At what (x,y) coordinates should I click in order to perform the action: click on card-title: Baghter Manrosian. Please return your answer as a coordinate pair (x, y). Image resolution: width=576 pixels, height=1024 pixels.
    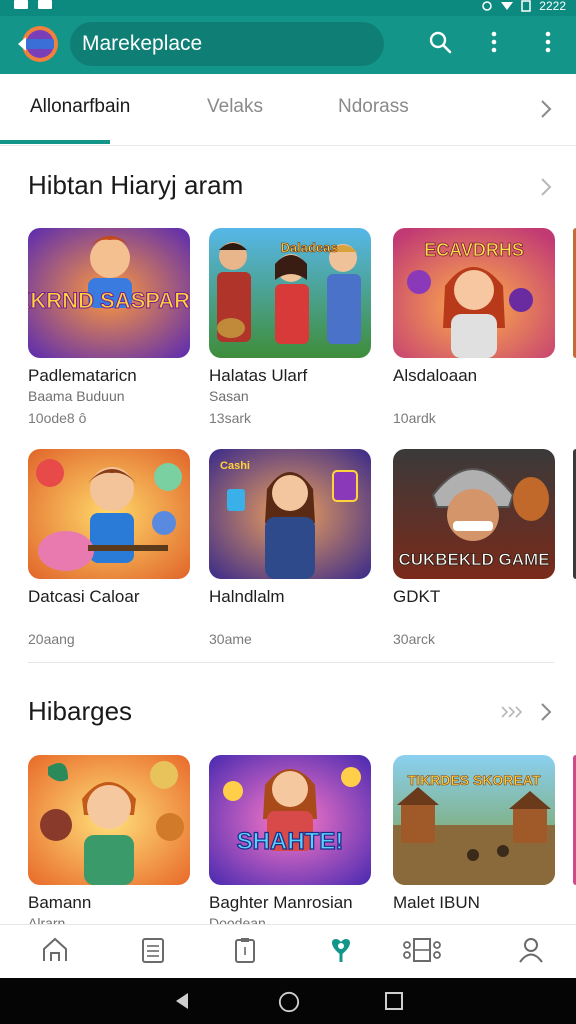
    Looking at the image, I should click on (281, 902).